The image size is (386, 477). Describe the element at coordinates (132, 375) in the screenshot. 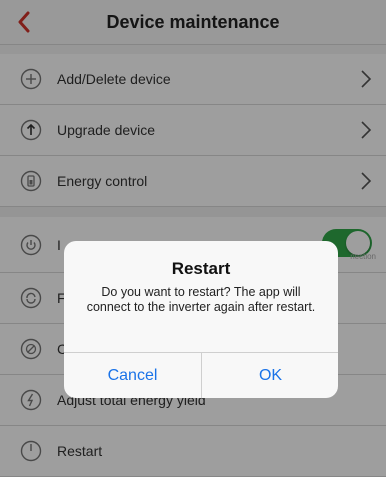

I see `cancel-button: Cancel` at that location.